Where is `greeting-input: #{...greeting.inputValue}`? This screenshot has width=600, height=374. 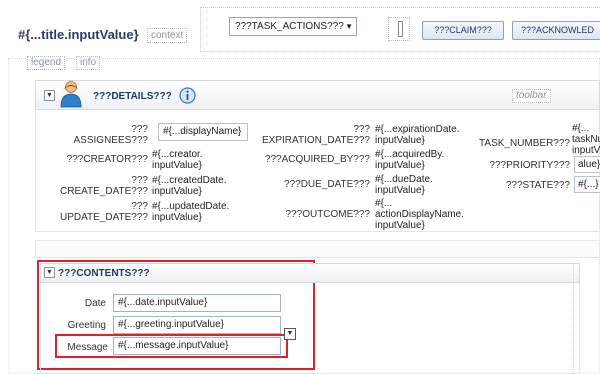
greeting-input: #{...greeting.inputValue} is located at coordinates (197, 325).